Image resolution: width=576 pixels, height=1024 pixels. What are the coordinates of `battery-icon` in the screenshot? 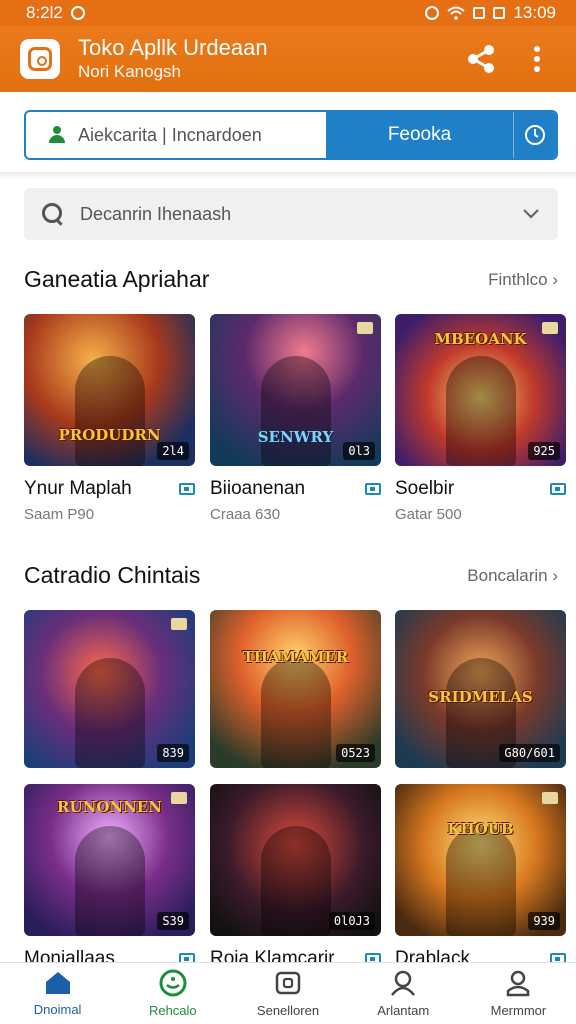 It's located at (499, 13).